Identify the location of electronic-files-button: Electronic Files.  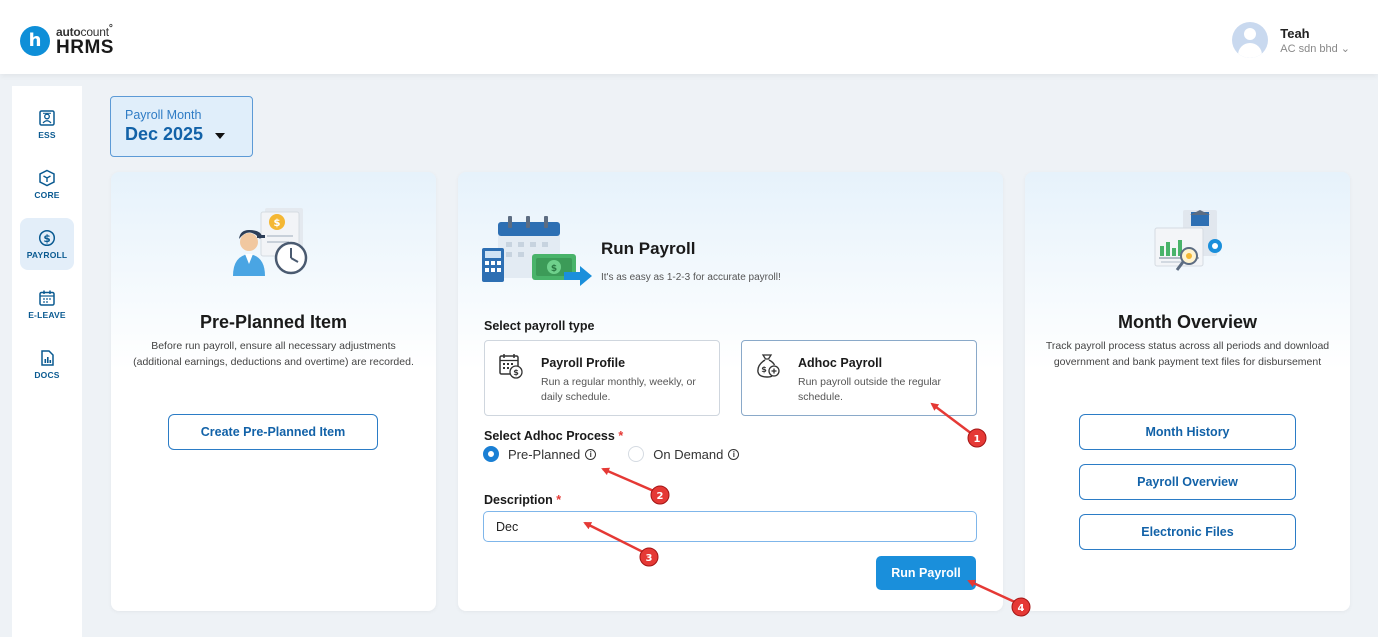
(1187, 532).